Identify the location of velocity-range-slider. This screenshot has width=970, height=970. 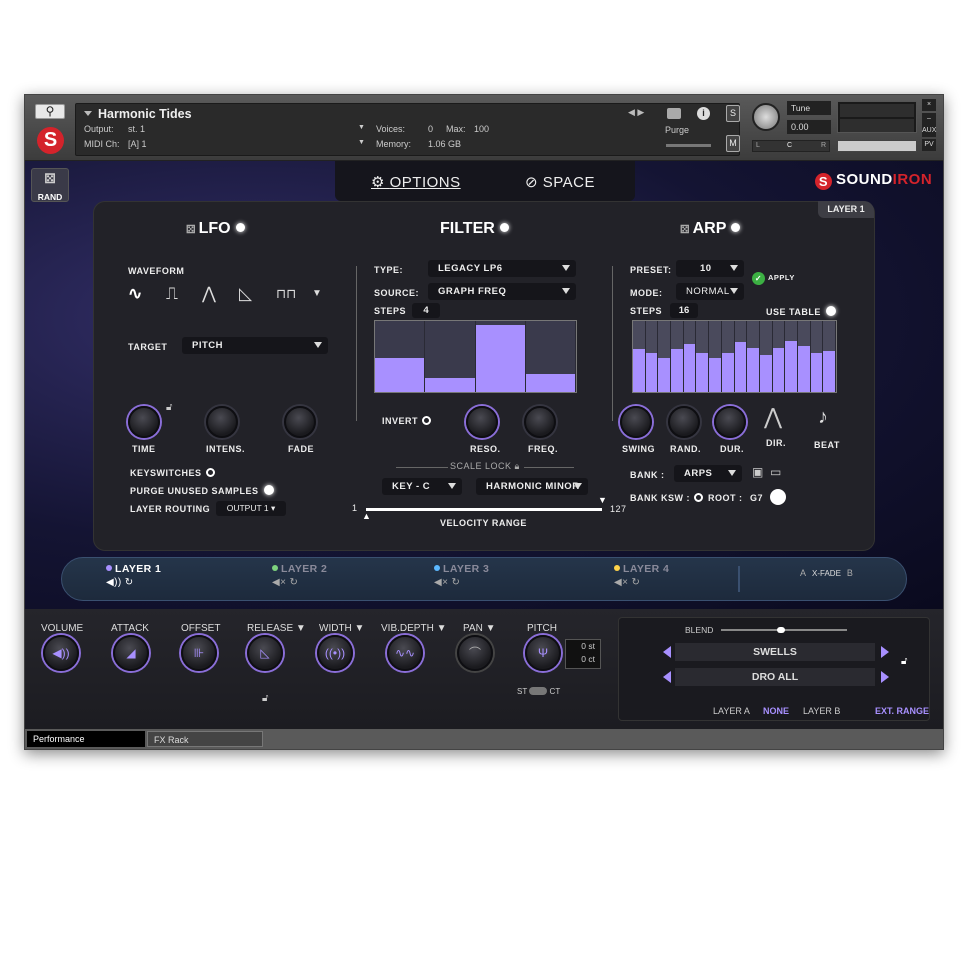
(484, 509).